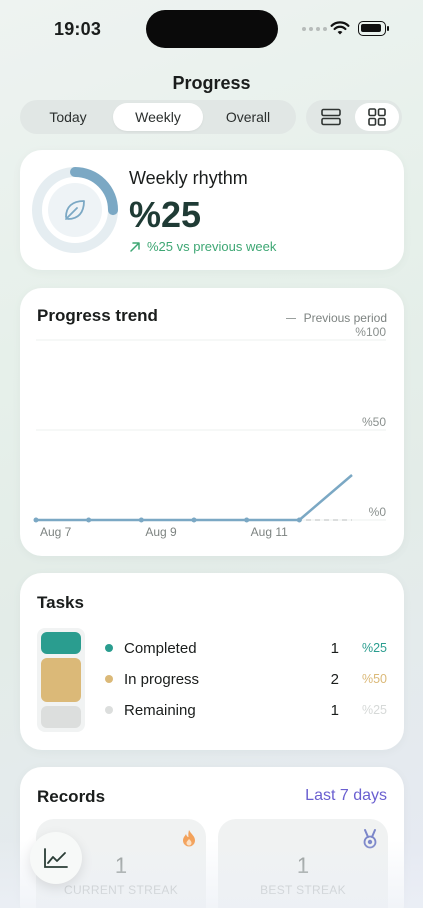 The height and width of the screenshot is (908, 423). I want to click on task-row-completed: Completed 1 %25, so click(246, 648).